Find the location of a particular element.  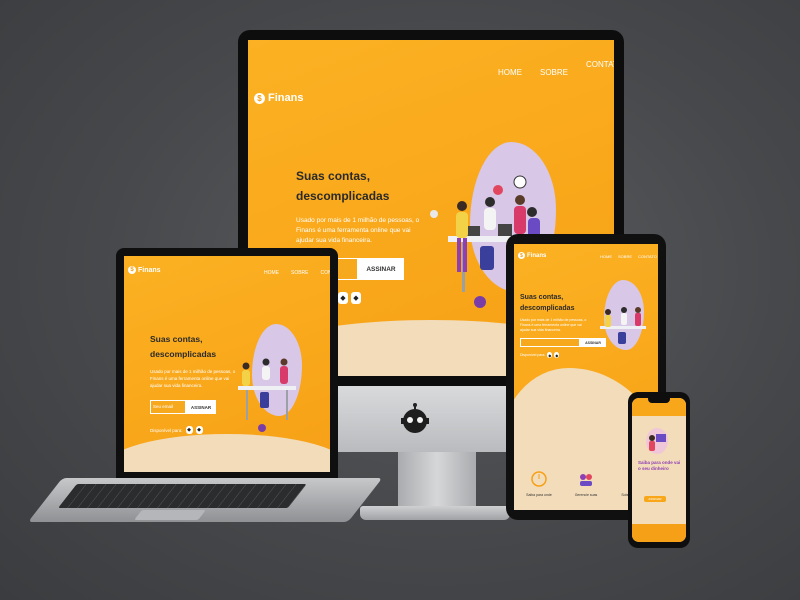

tablet-desc-line3: ajudar sua vida financeira. is located at coordinates (540, 330).